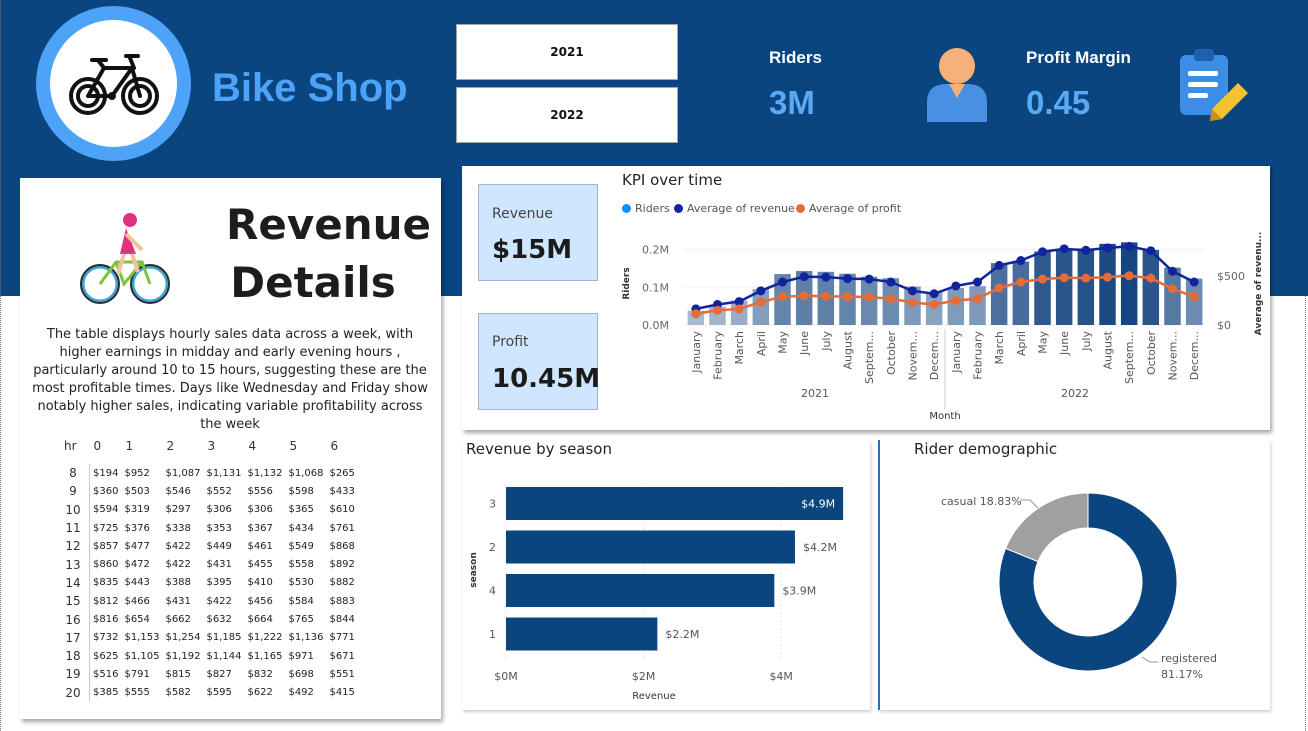 Image resolution: width=1308 pixels, height=731 pixels. Describe the element at coordinates (1214, 85) in the screenshot. I see `clipboard-edit-icon` at that location.